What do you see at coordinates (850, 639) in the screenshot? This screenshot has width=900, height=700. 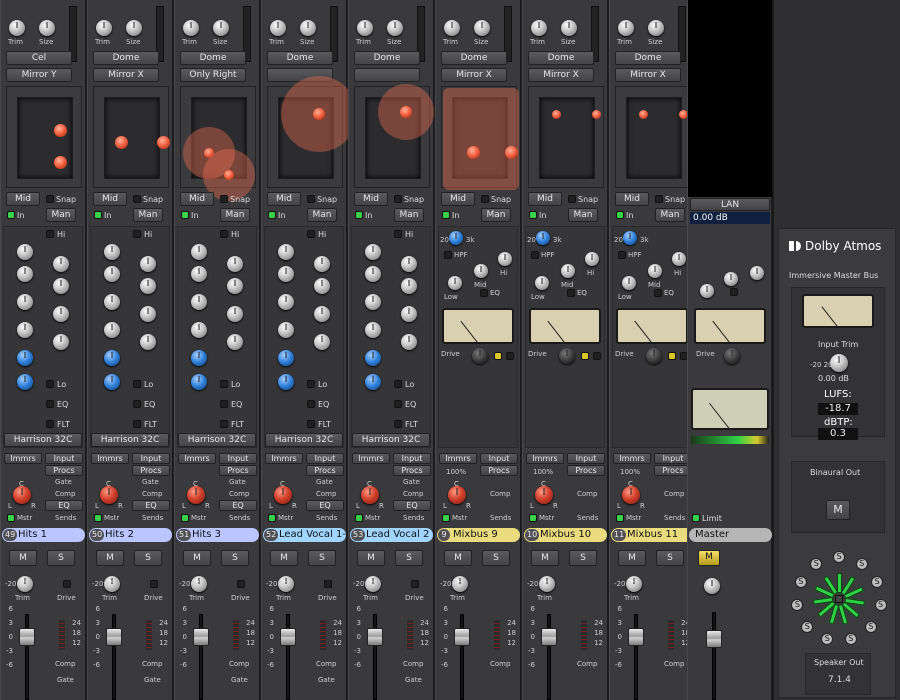 I see `speaker-6: S` at bounding box center [850, 639].